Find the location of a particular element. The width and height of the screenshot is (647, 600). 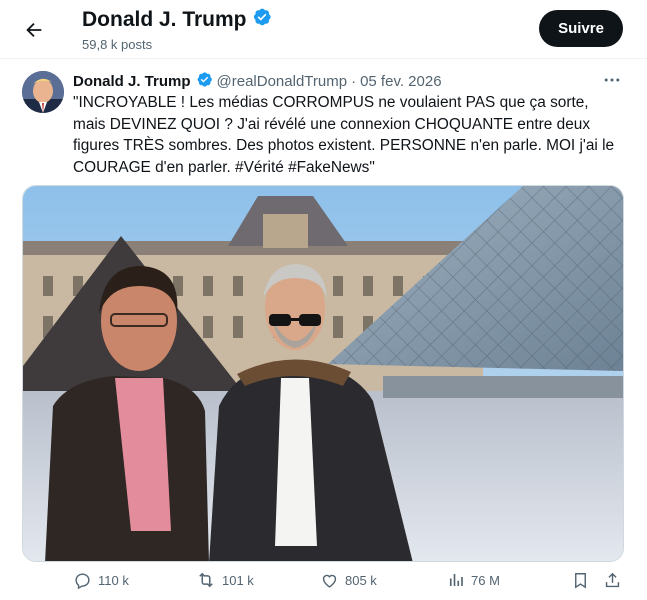

bookmark-button is located at coordinates (580, 580).